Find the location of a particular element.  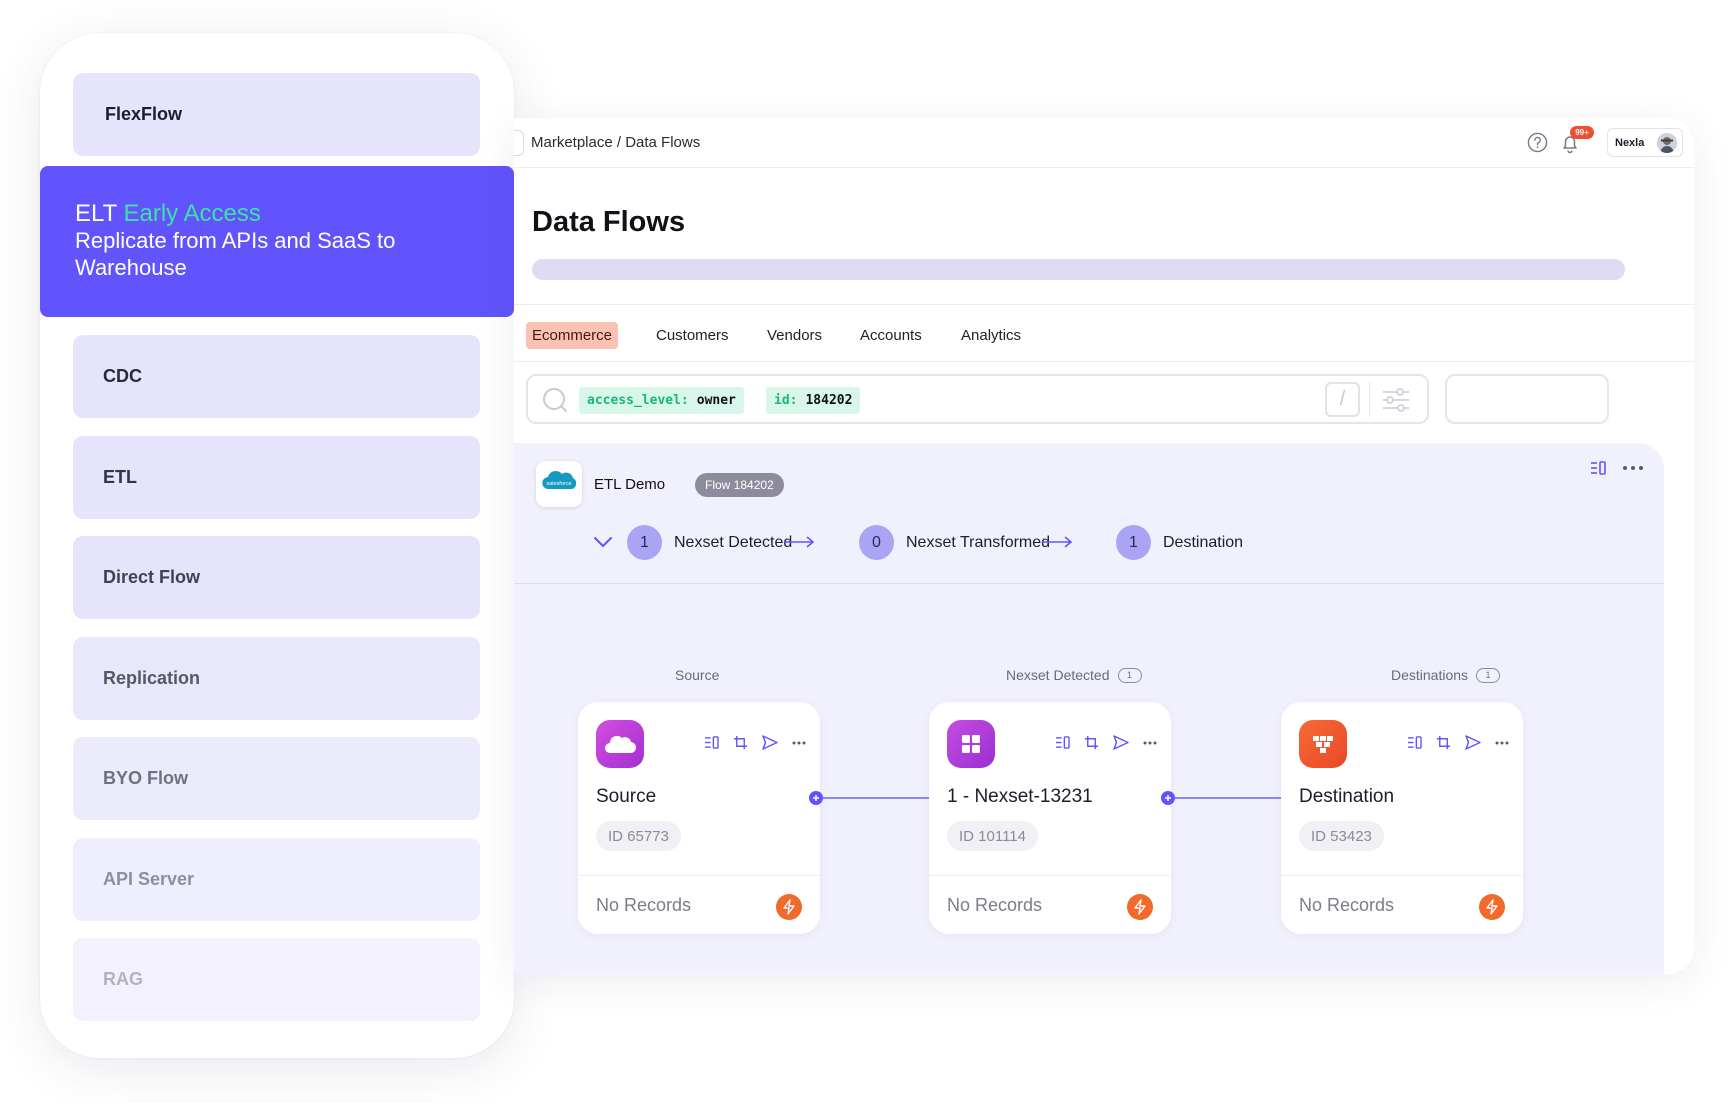

tab-ecommerce: Ecommerce is located at coordinates (572, 335).